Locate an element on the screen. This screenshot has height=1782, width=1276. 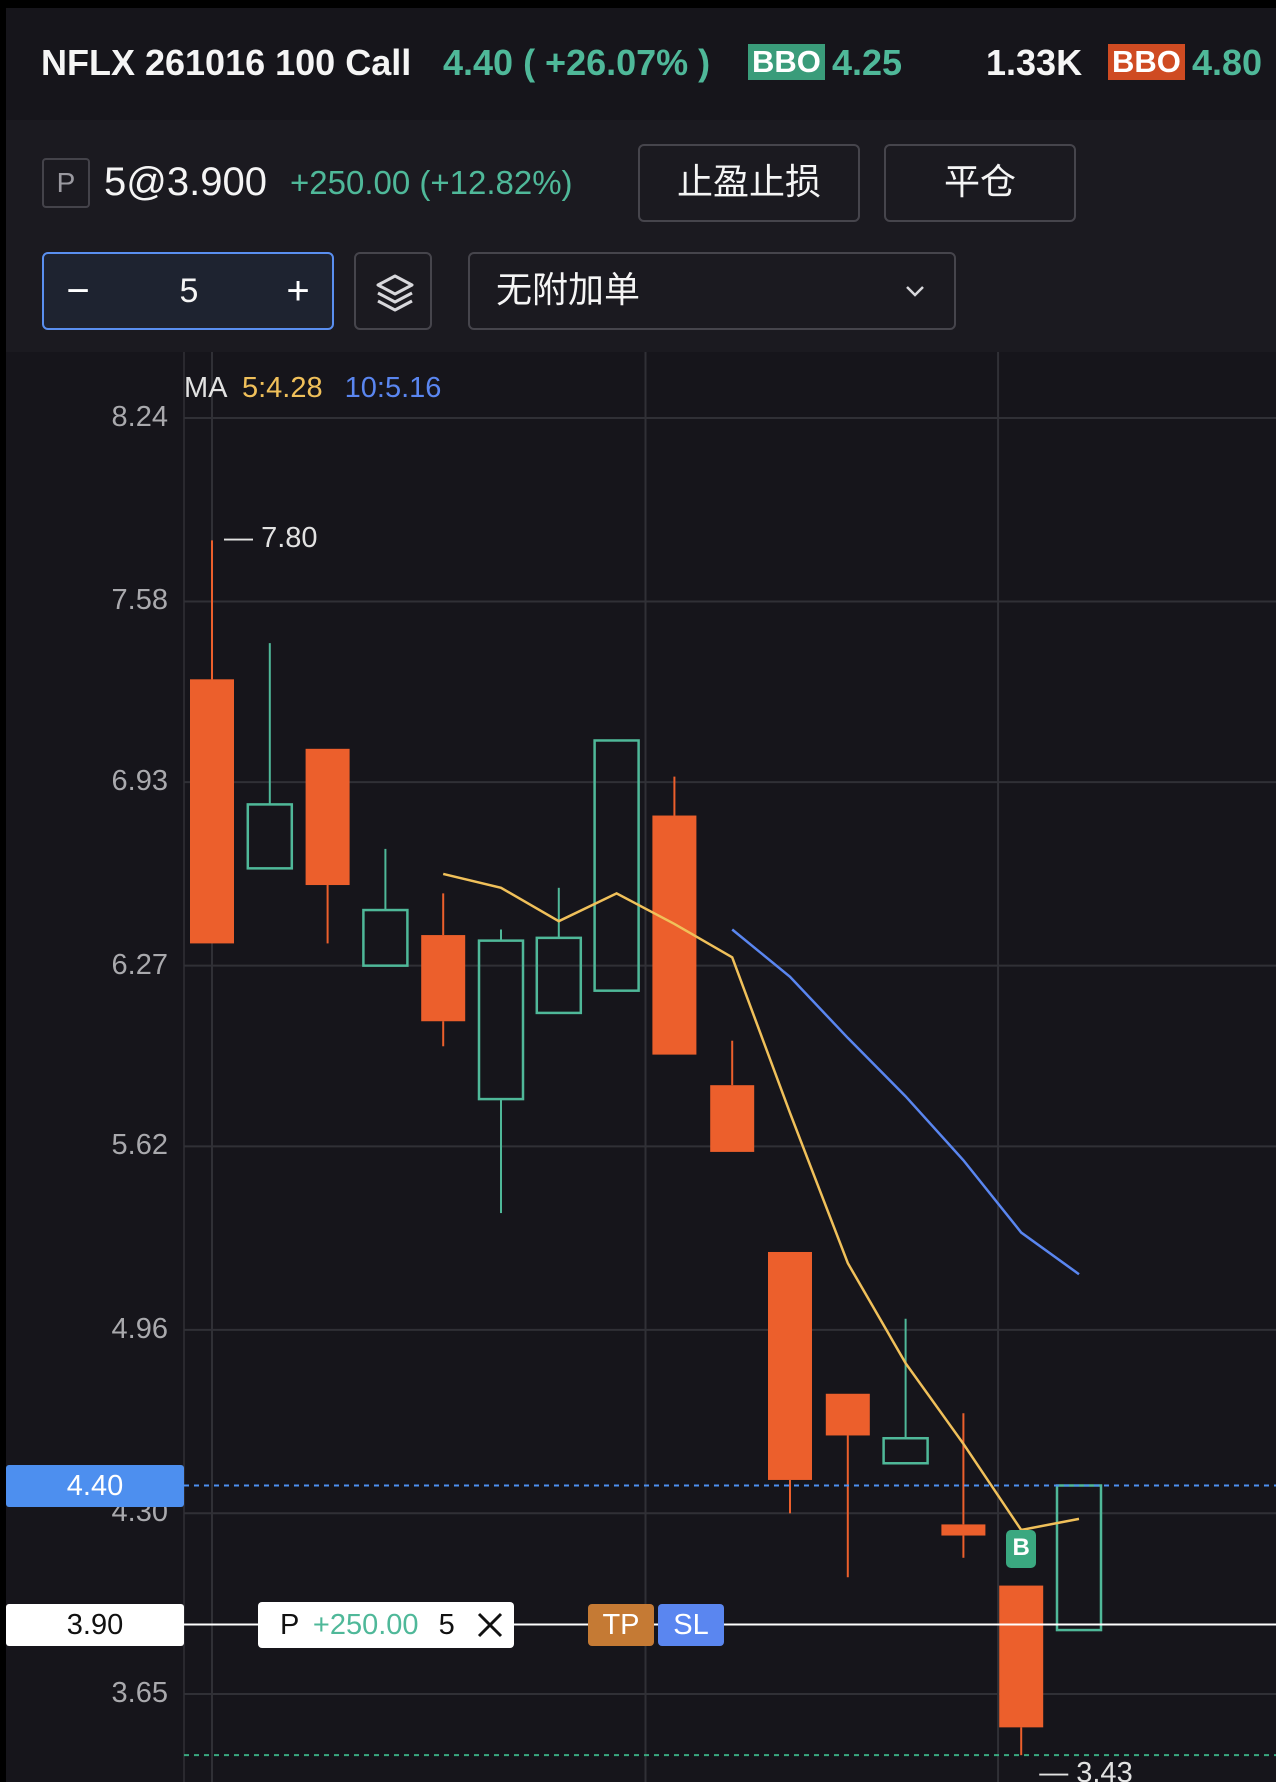
y-tick-label: 7.58 is located at coordinates (139, 600).